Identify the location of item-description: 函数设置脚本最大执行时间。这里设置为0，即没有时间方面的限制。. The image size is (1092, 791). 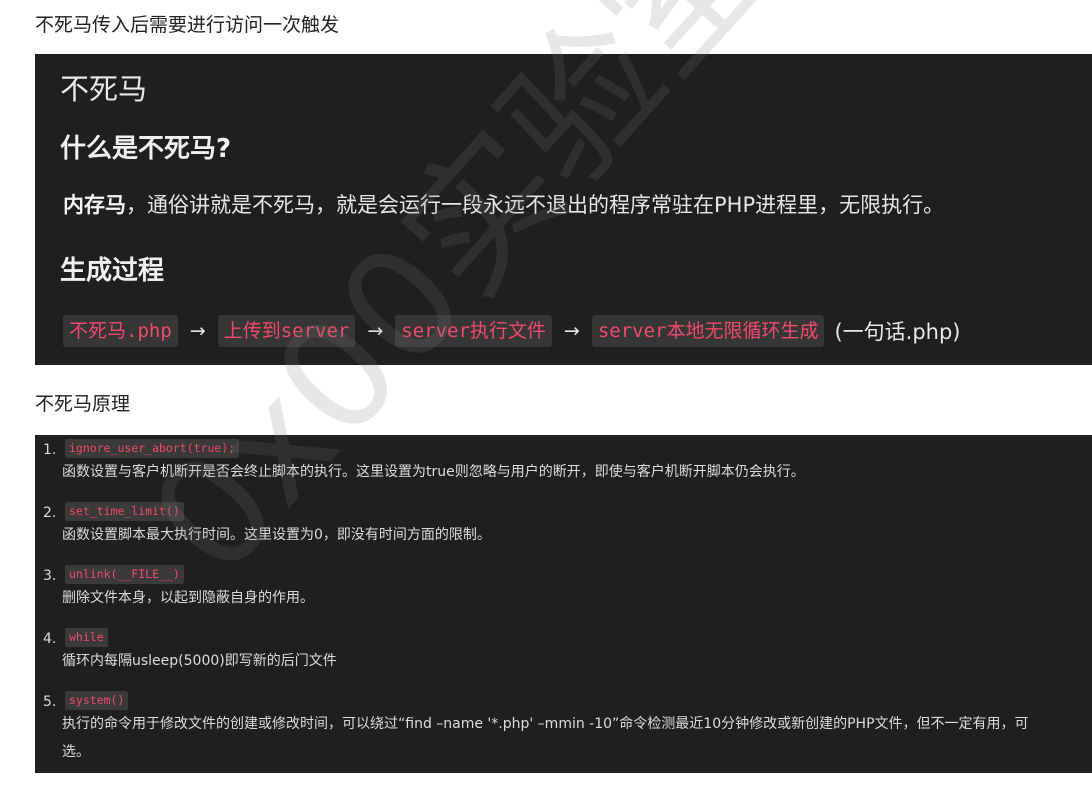
(276, 535).